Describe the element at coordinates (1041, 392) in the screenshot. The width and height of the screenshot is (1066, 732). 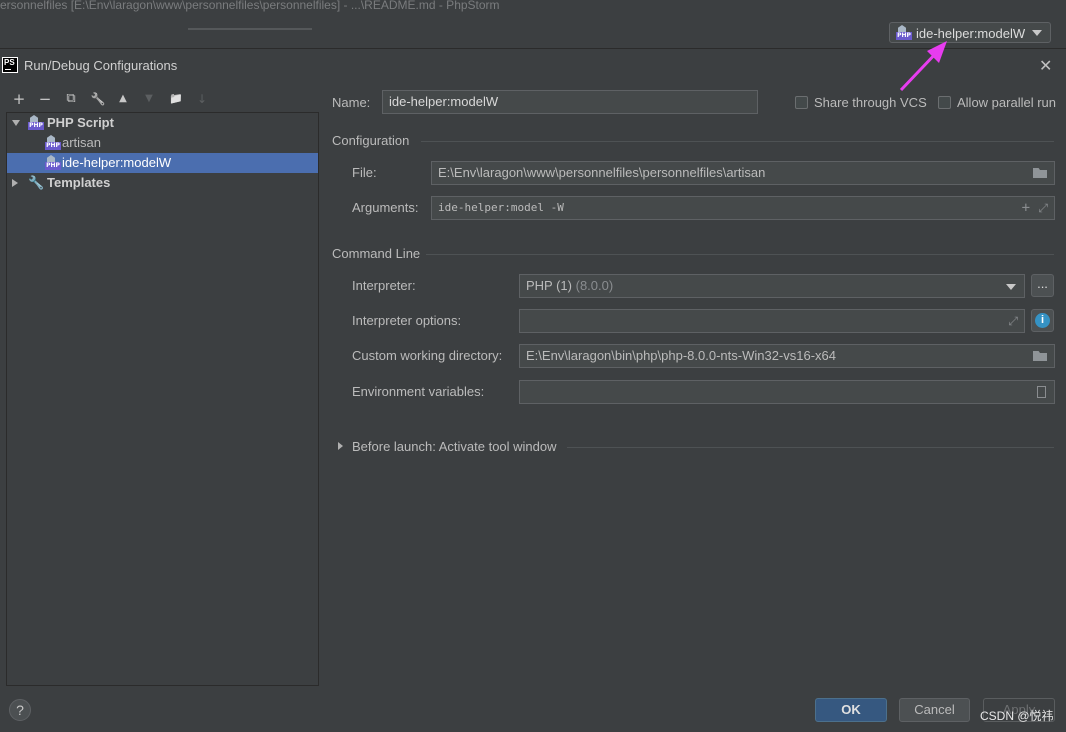
I see `document-icon` at that location.